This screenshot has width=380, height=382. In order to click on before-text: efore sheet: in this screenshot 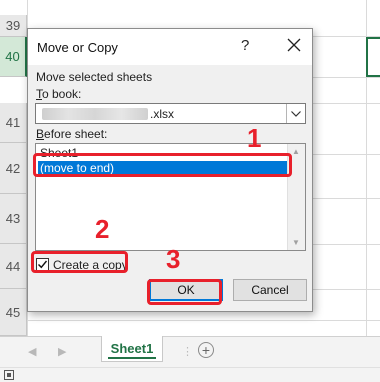, I will do `click(76, 134)`.